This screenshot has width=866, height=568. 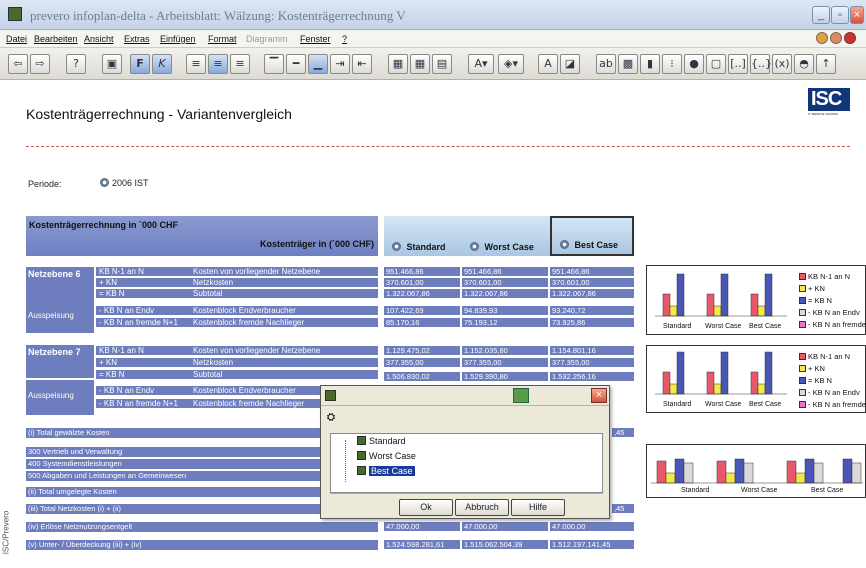 What do you see at coordinates (442, 64) in the screenshot?
I see `table-alt-icon: ▤` at bounding box center [442, 64].